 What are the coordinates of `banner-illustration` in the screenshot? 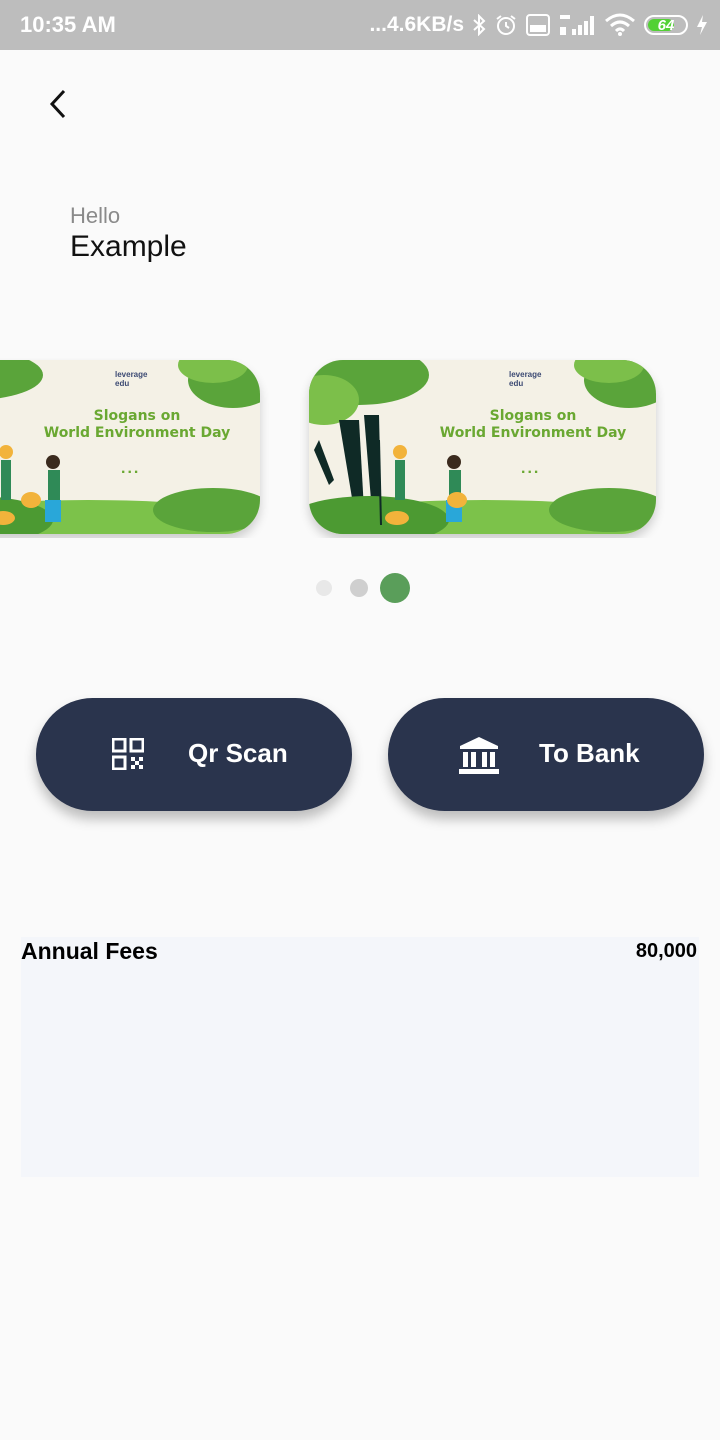 It's located at (482, 447).